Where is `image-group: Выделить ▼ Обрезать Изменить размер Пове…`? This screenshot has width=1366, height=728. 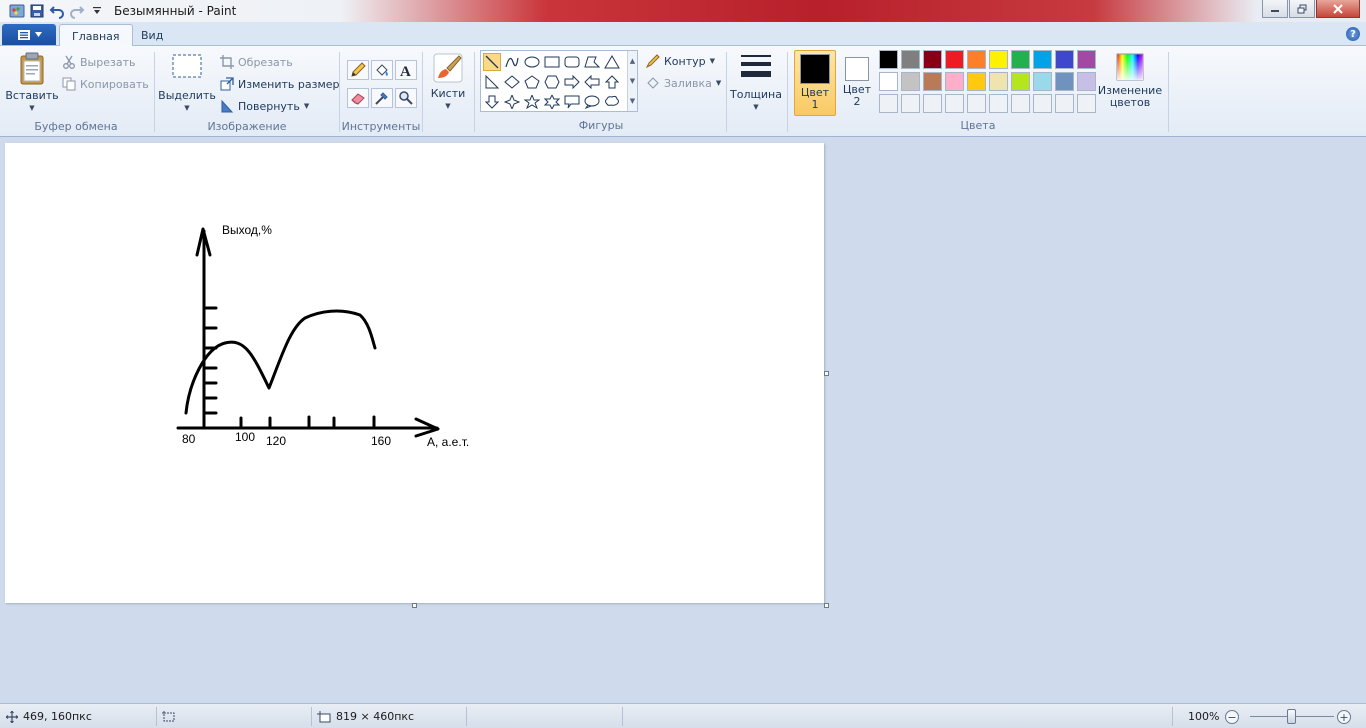 image-group: Выделить ▼ Обрезать Изменить размер Пове… is located at coordinates (248, 91).